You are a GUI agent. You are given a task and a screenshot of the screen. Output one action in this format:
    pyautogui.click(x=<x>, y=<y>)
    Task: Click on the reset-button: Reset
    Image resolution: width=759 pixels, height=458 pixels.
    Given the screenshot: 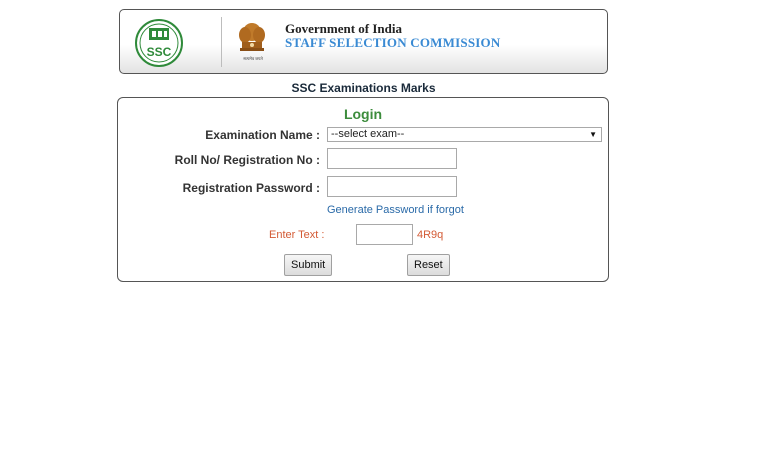 What is the action you would take?
    pyautogui.click(x=428, y=265)
    